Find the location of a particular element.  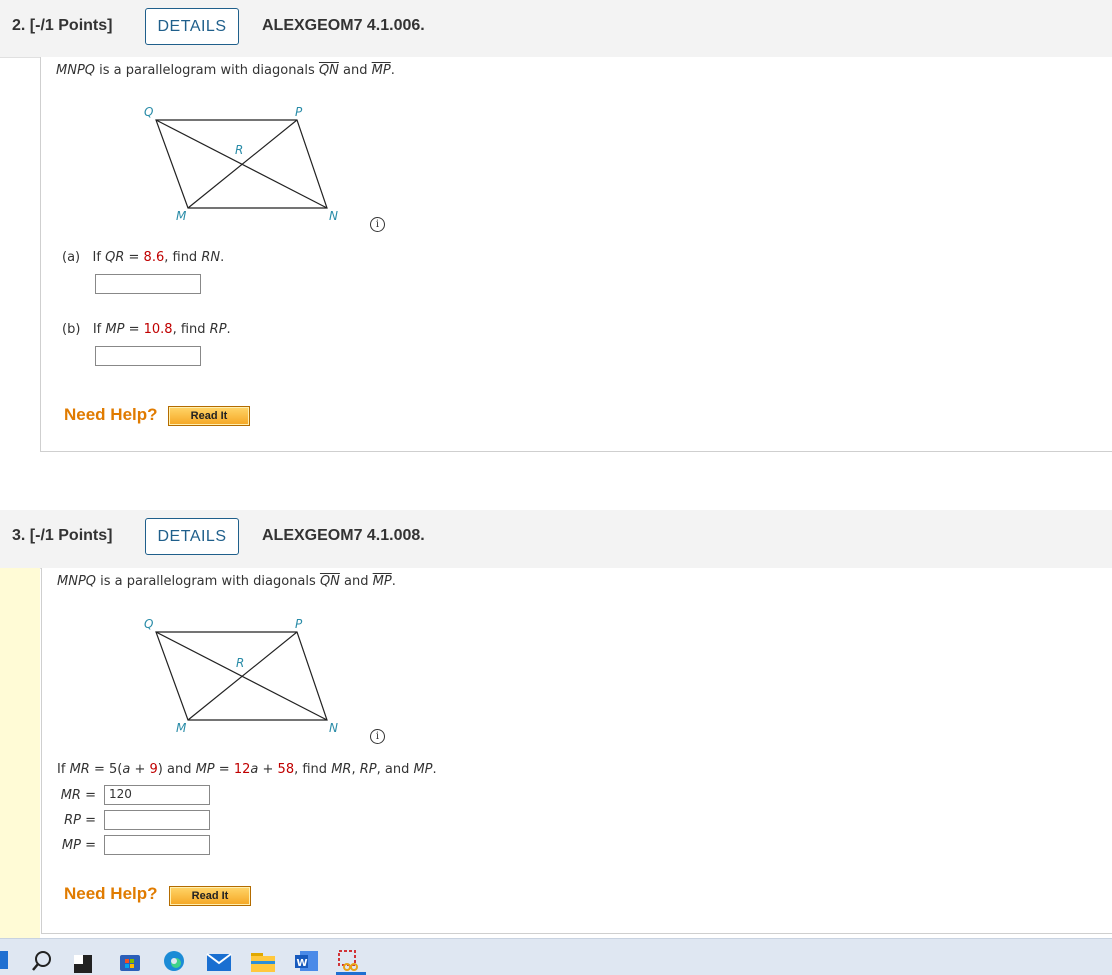

rp-field-label: RP = is located at coordinates (80, 820).